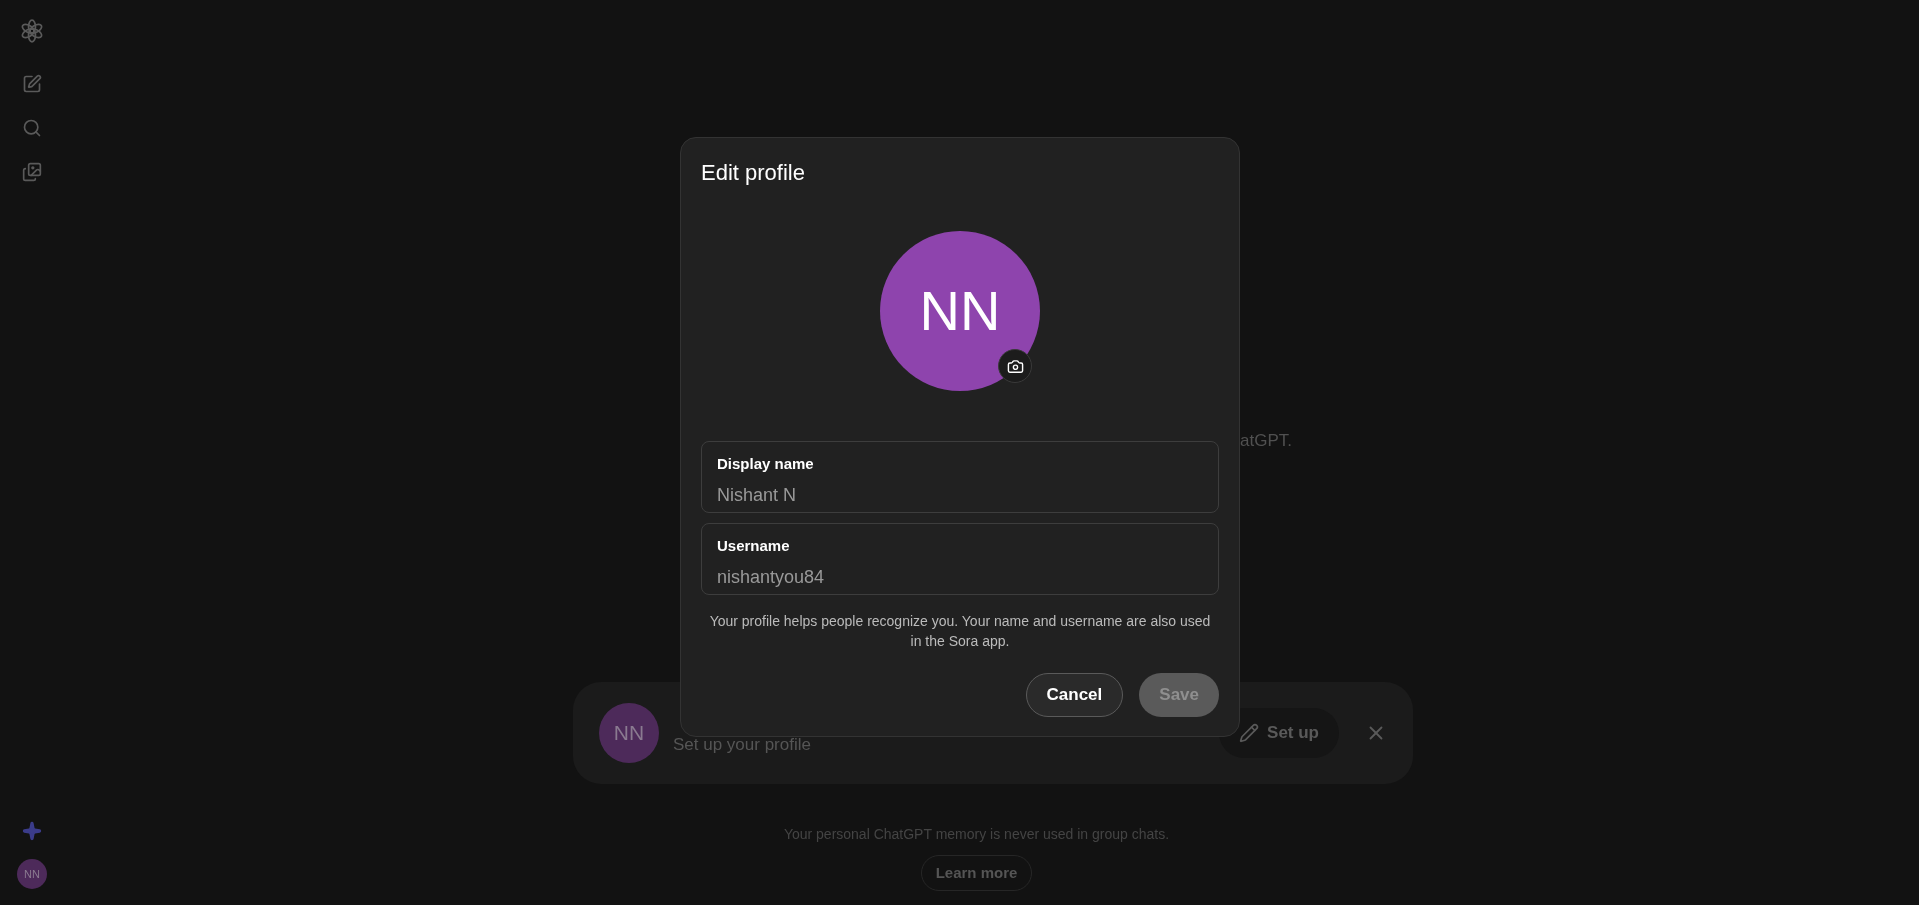  I want to click on field-value: Nishant N, so click(960, 495).